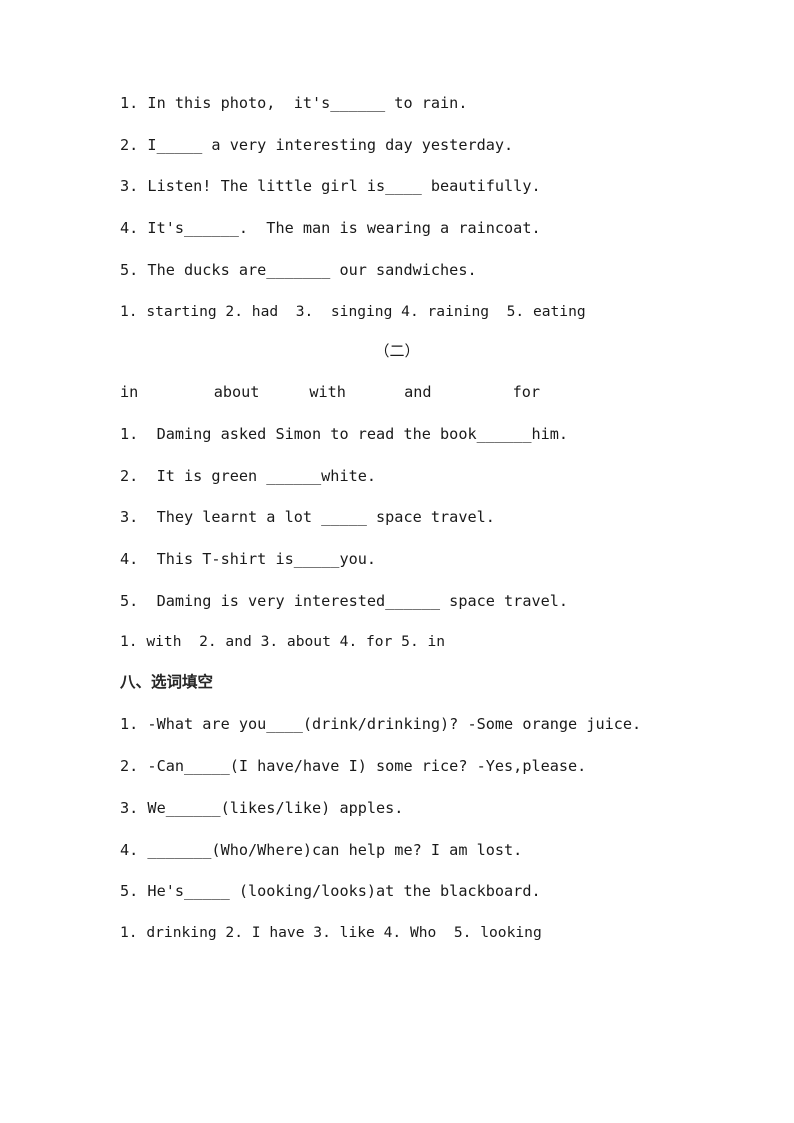 This screenshot has height=1123, width=794. I want to click on question-line: 2. It is green ______white., so click(248, 475).